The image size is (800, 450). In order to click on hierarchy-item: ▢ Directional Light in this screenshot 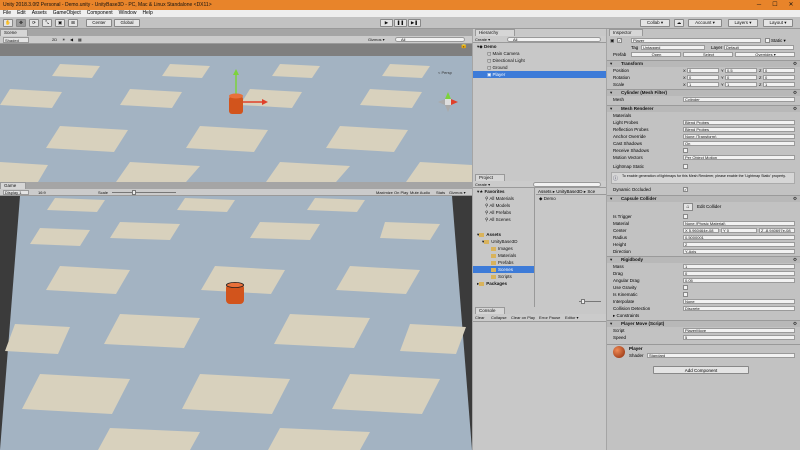, I will do `click(539, 60)`.